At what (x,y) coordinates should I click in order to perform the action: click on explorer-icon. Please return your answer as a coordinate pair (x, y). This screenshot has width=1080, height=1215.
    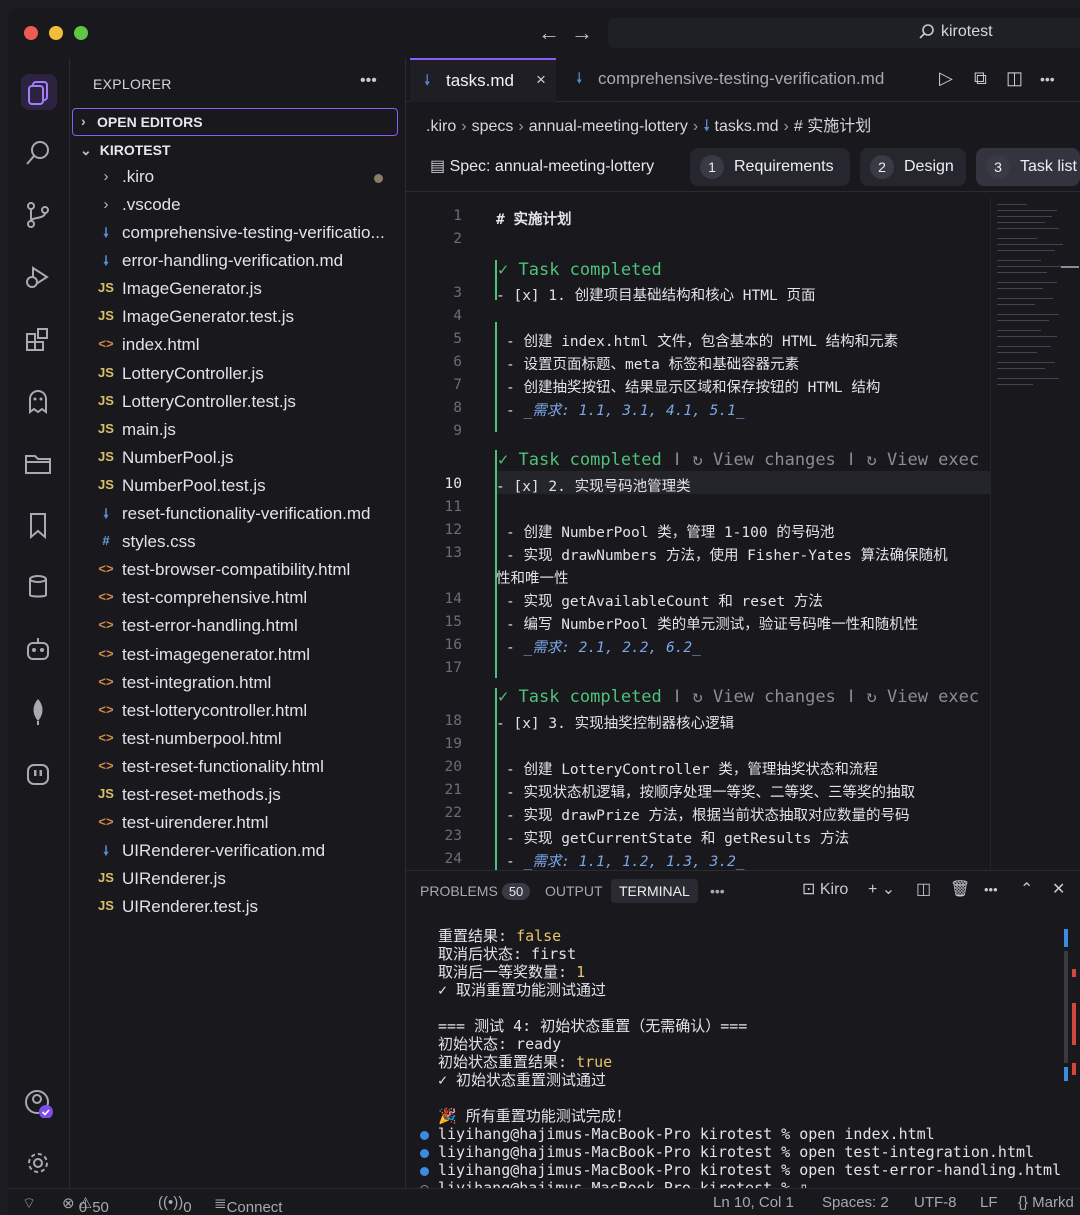
    Looking at the image, I should click on (39, 92).